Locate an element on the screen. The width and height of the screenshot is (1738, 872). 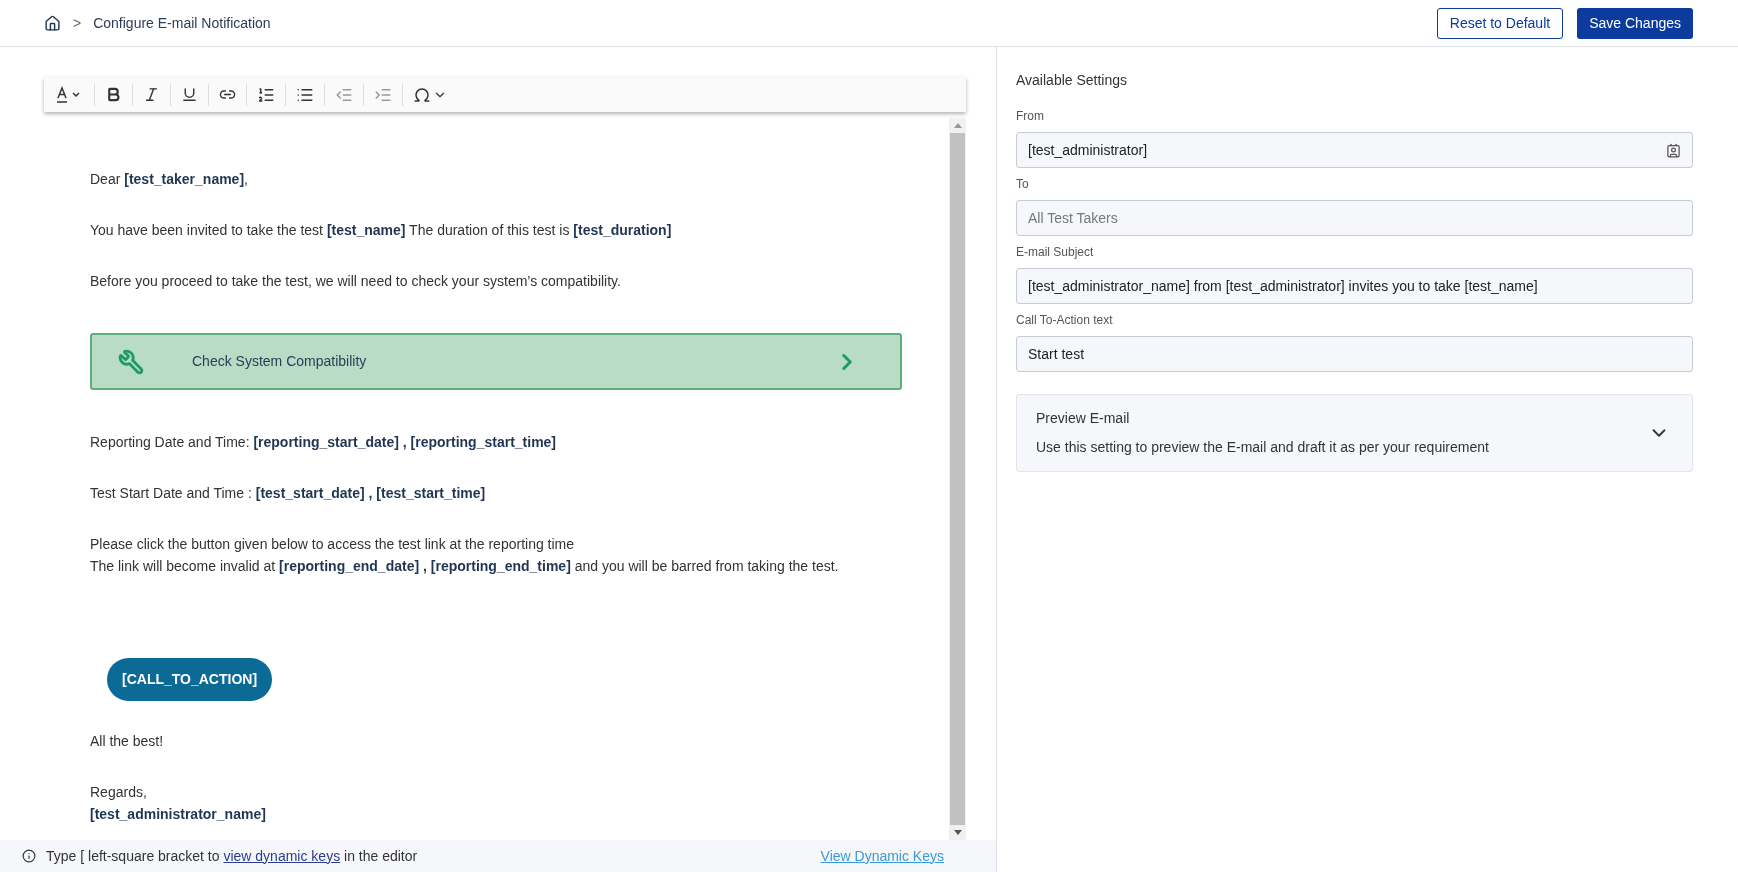
email-text: The link will become invalid at [reporting_end_date] , [reporting_end_time] and you will be barred from taking the test. is located at coordinates (464, 566).